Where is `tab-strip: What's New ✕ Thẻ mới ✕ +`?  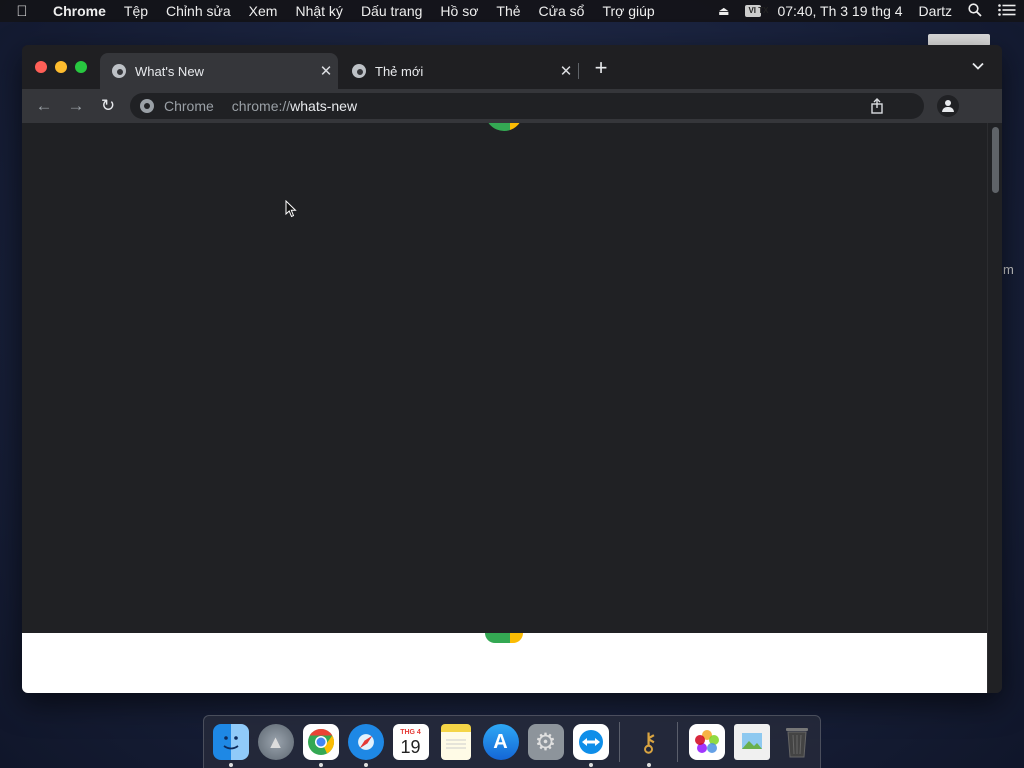
tab-strip: What's New ✕ Thẻ mới ✕ + is located at coordinates (512, 67).